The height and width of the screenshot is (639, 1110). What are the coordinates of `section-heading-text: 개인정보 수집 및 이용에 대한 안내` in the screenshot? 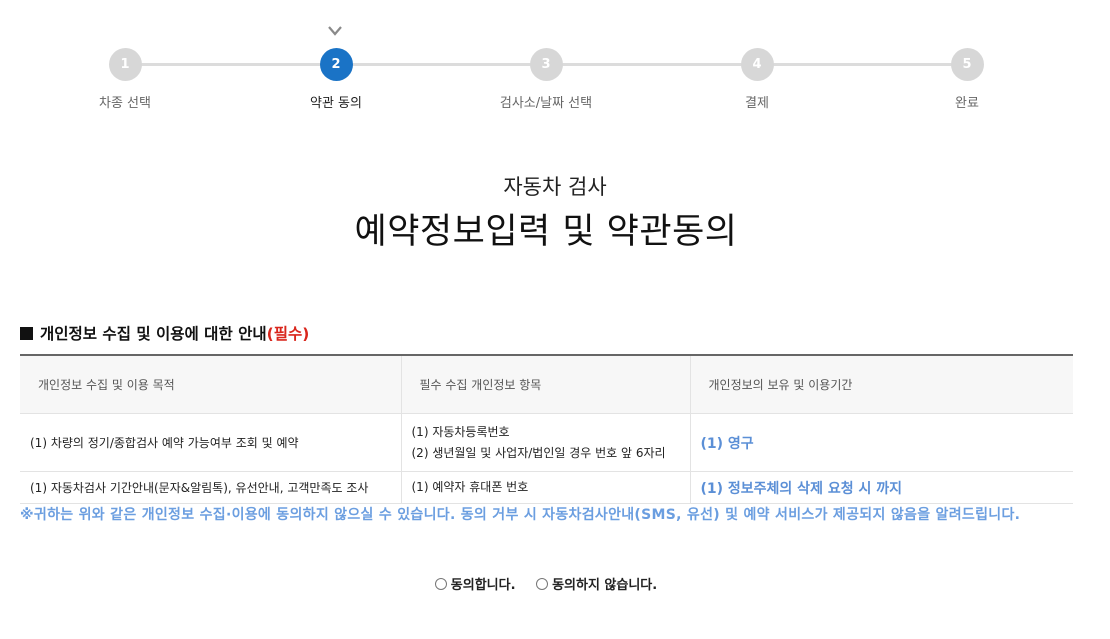 It's located at (153, 334).